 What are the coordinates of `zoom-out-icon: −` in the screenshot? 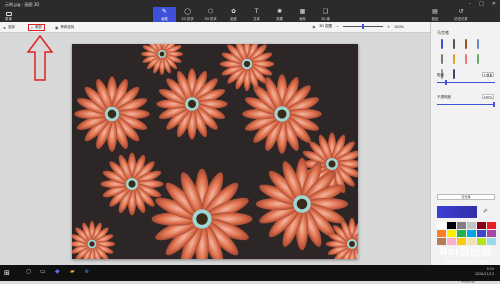 It's located at (337, 27).